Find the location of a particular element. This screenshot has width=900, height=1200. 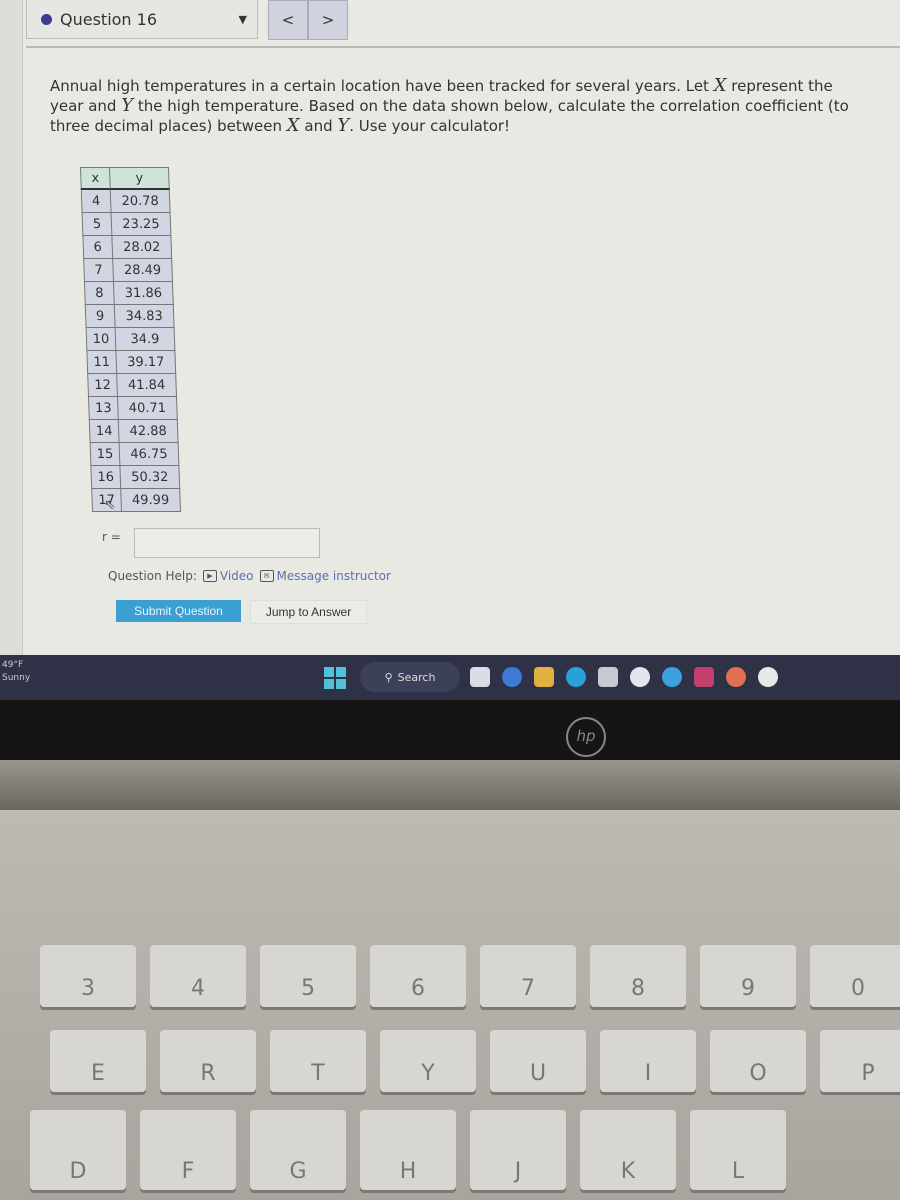

folder-icon is located at coordinates (544, 677).